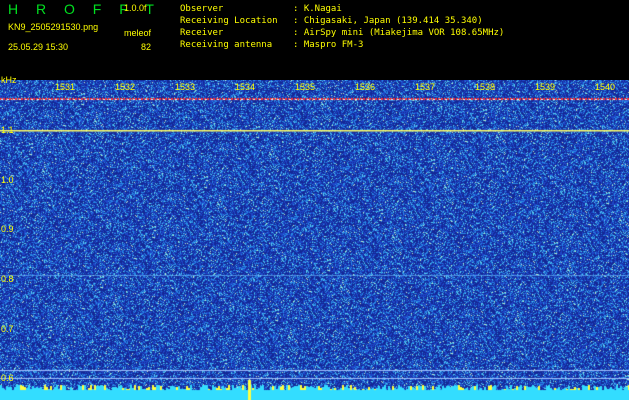 This screenshot has width=629, height=400. What do you see at coordinates (185, 87) in the screenshot?
I see `x-tick-label: 1533` at bounding box center [185, 87].